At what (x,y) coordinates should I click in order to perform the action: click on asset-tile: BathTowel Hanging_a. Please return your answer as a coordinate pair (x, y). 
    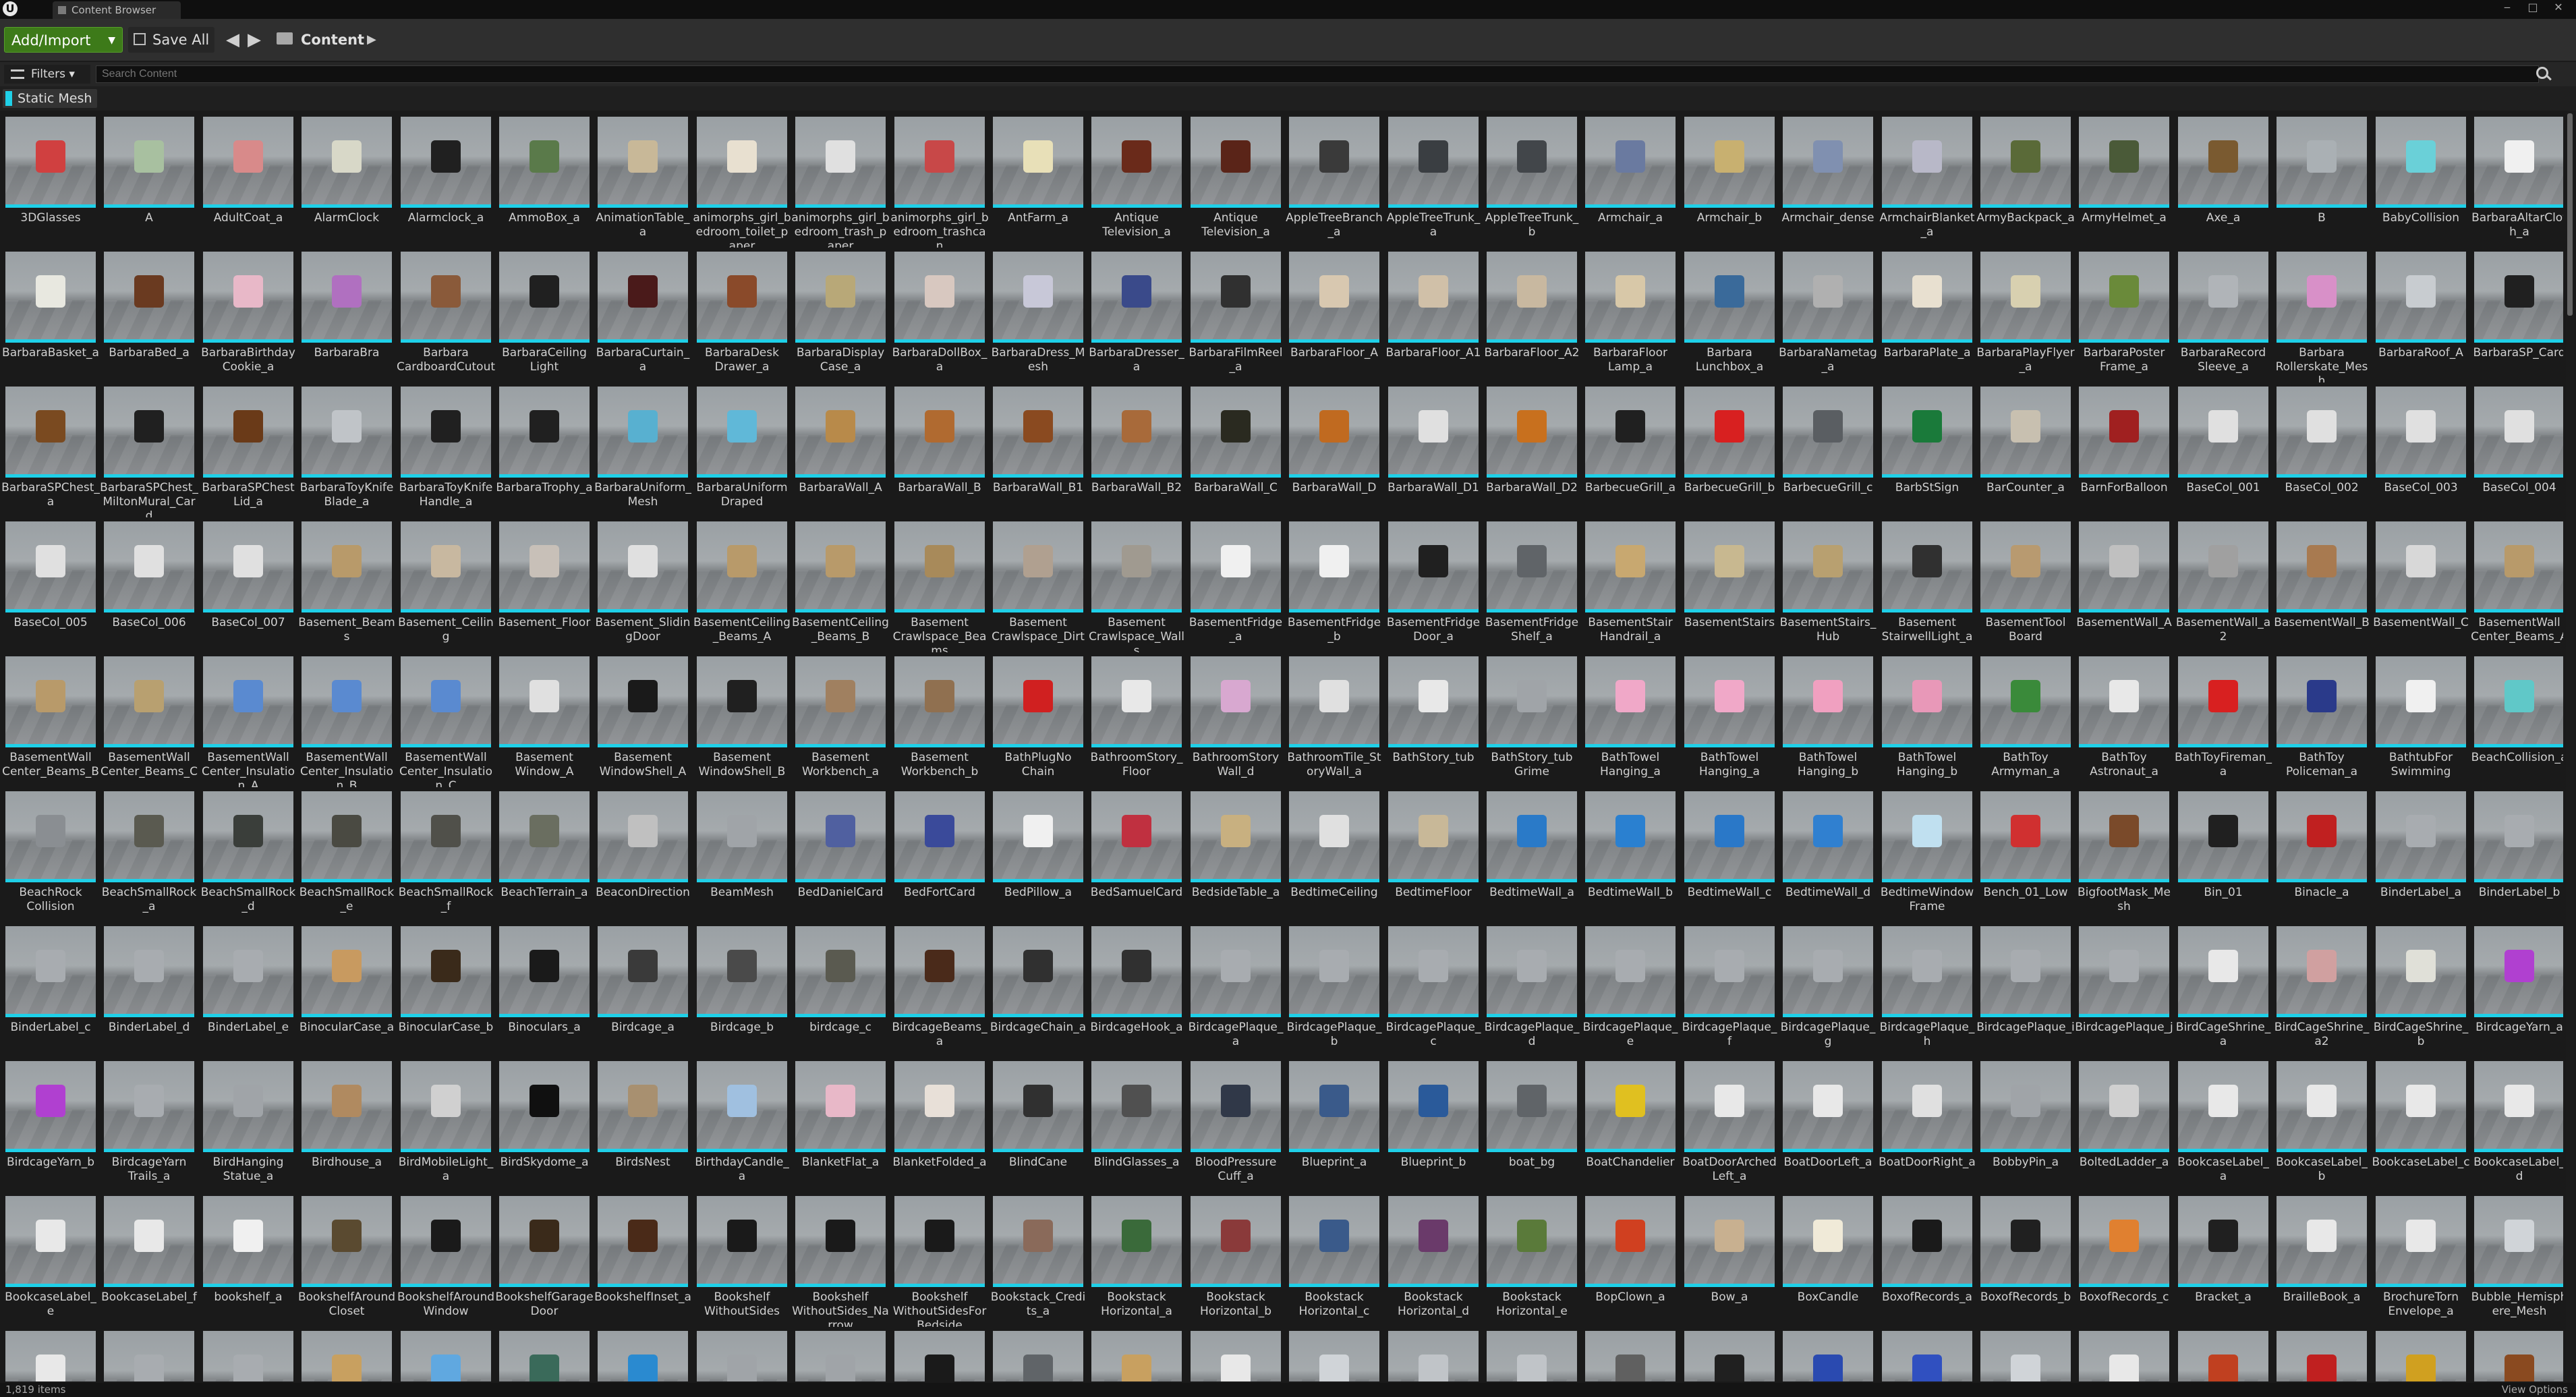
    Looking at the image, I should click on (1729, 721).